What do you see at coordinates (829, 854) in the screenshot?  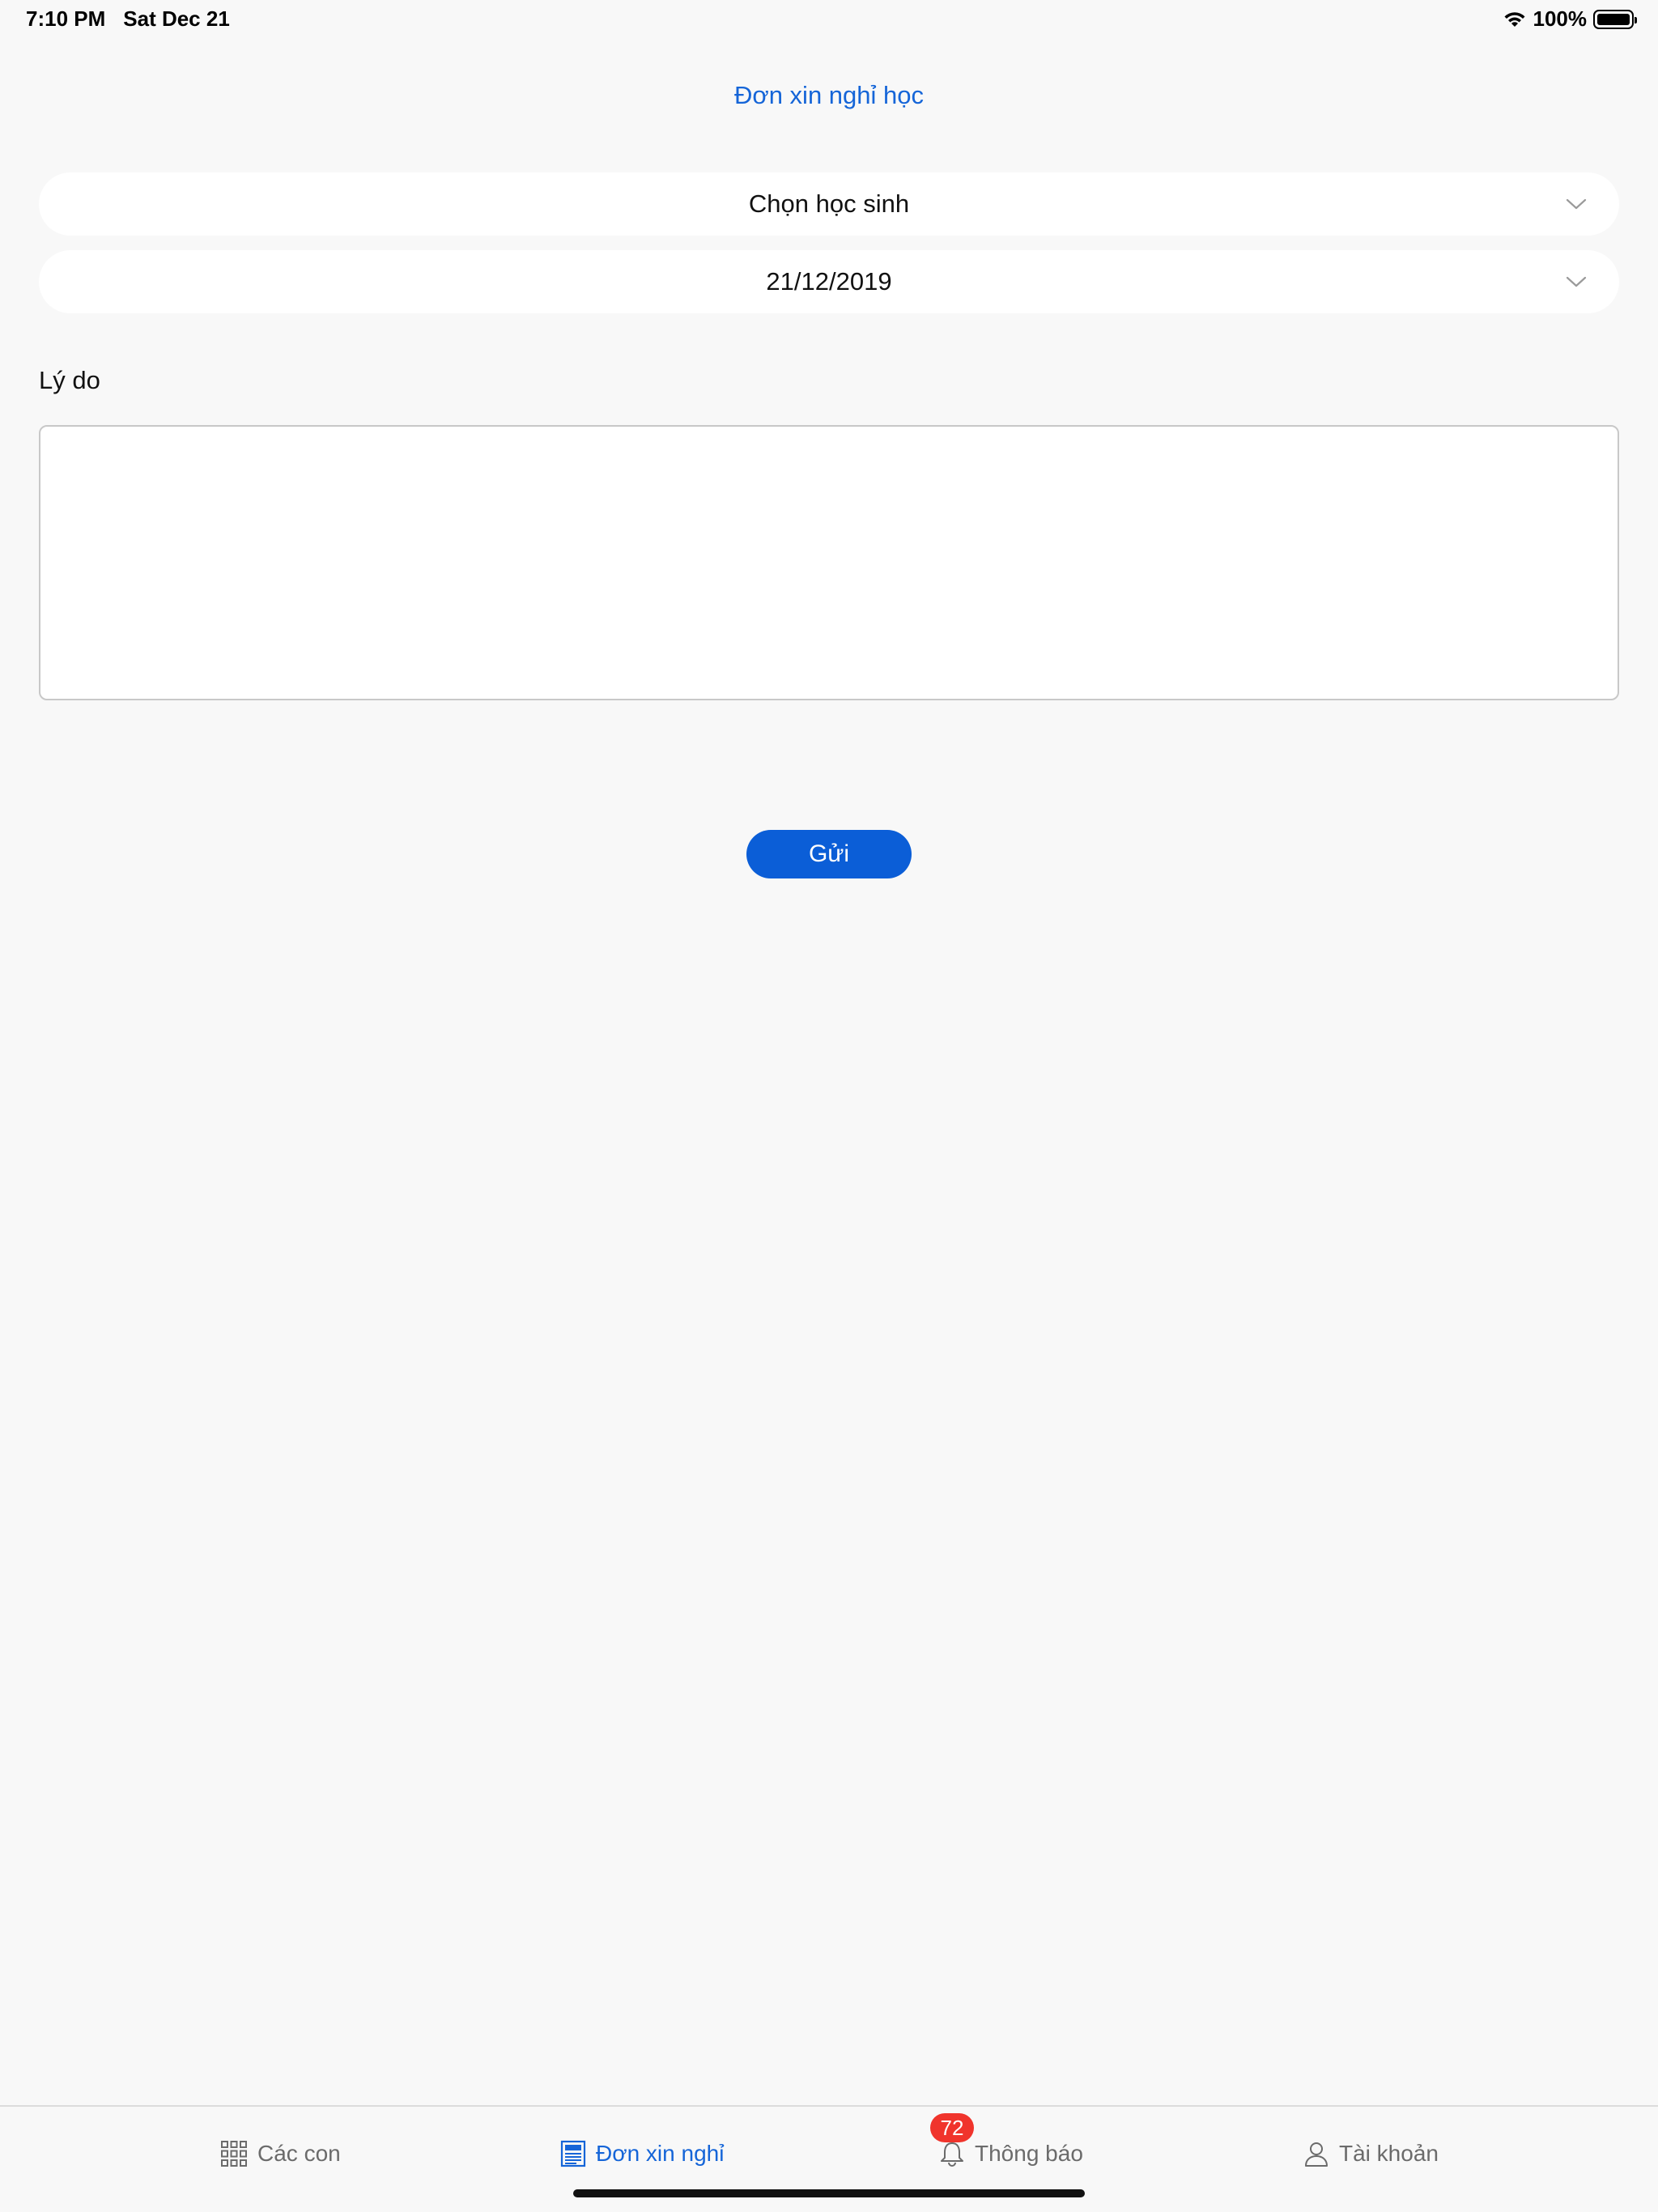 I see `submit-button: Gửi` at bounding box center [829, 854].